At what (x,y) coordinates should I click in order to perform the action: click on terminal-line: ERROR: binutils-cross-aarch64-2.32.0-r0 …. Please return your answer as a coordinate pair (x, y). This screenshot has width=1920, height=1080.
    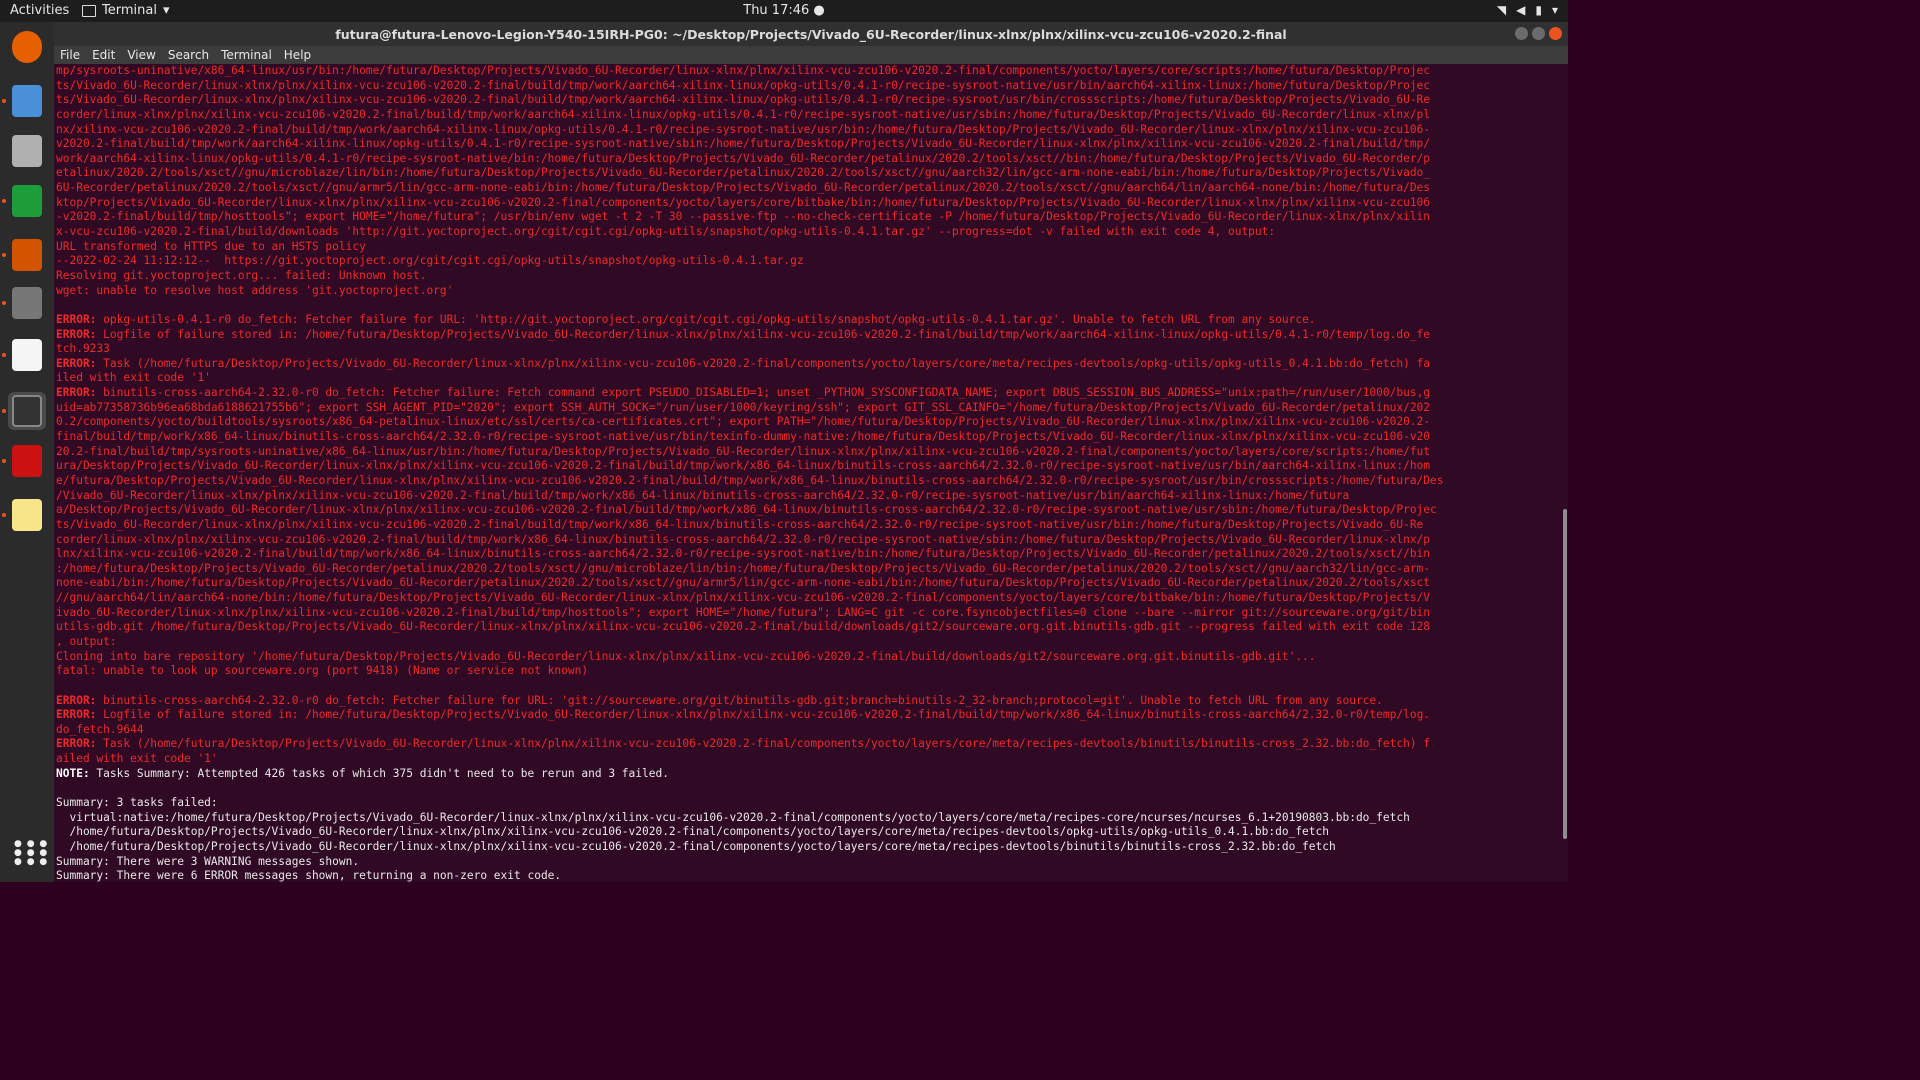
    Looking at the image, I should click on (810, 701).